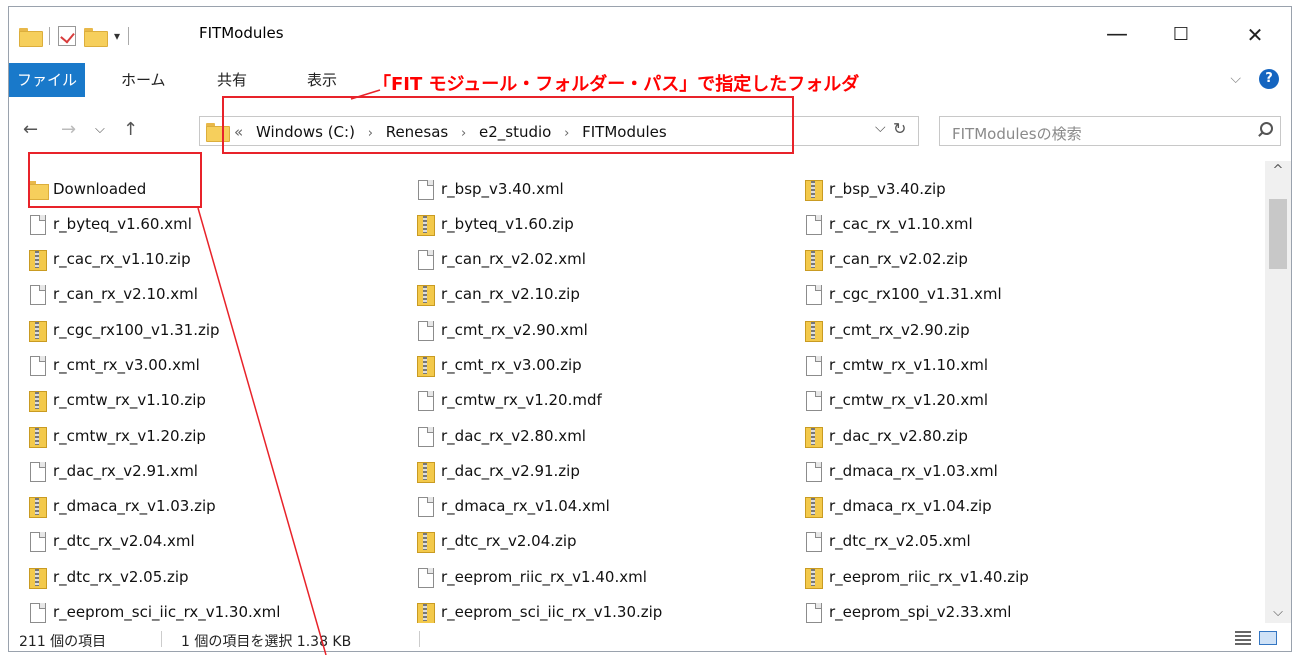  What do you see at coordinates (510, 294) in the screenshot?
I see `file-name: r_can_rx_v2.10.zip` at bounding box center [510, 294].